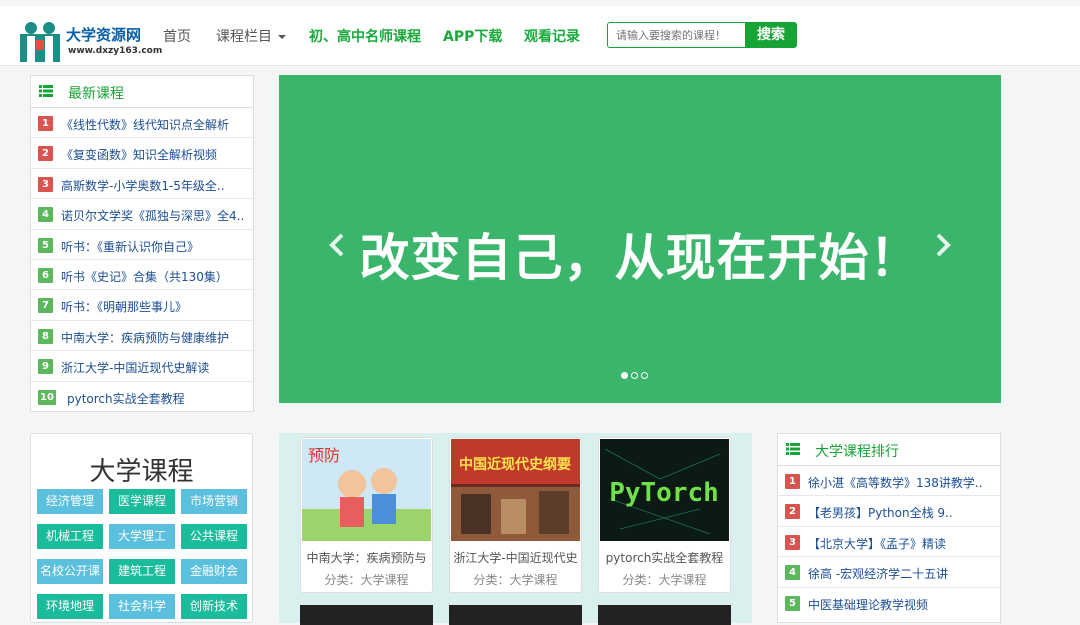 The width and height of the screenshot is (1080, 625). What do you see at coordinates (282, 37) in the screenshot?
I see `caret-down-icon` at bounding box center [282, 37].